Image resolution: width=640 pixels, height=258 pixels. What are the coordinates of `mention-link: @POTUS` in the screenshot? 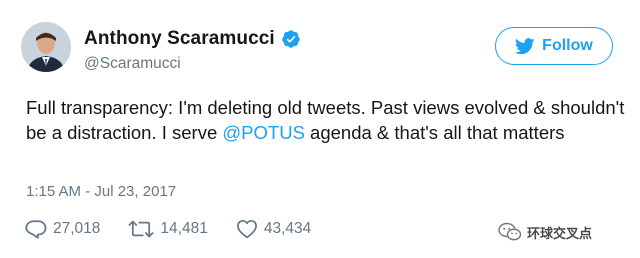 It's located at (263, 132).